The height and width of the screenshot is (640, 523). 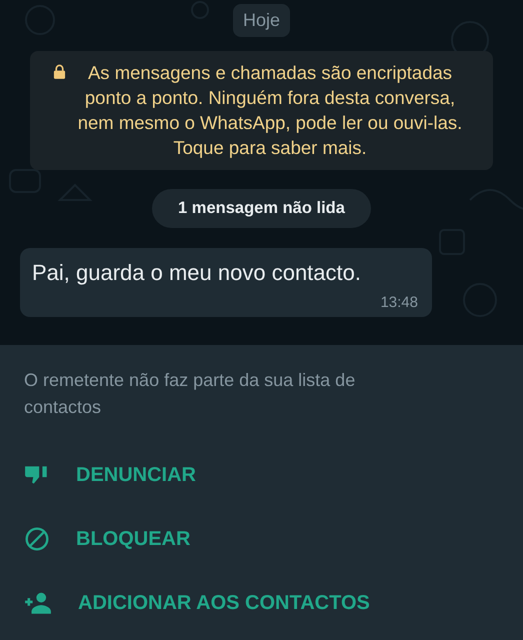 I want to click on add-contact-button: ADICIONAR AOS CONTACTOS, so click(x=197, y=603).